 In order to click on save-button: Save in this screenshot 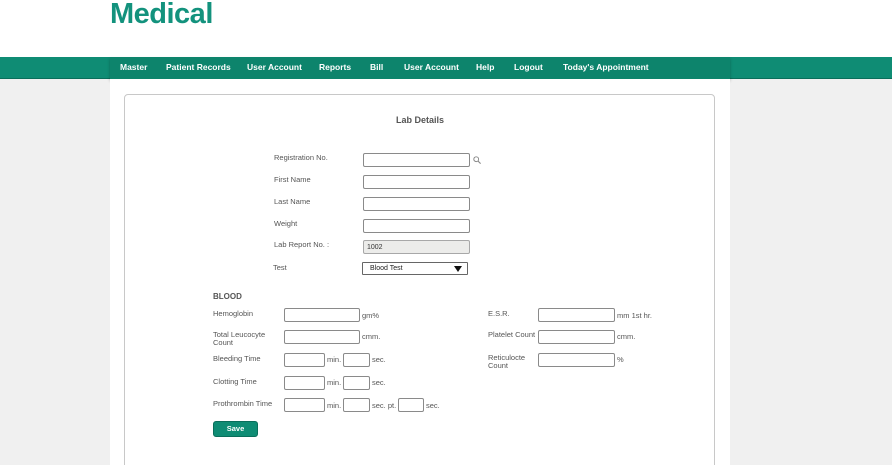, I will do `click(235, 429)`.